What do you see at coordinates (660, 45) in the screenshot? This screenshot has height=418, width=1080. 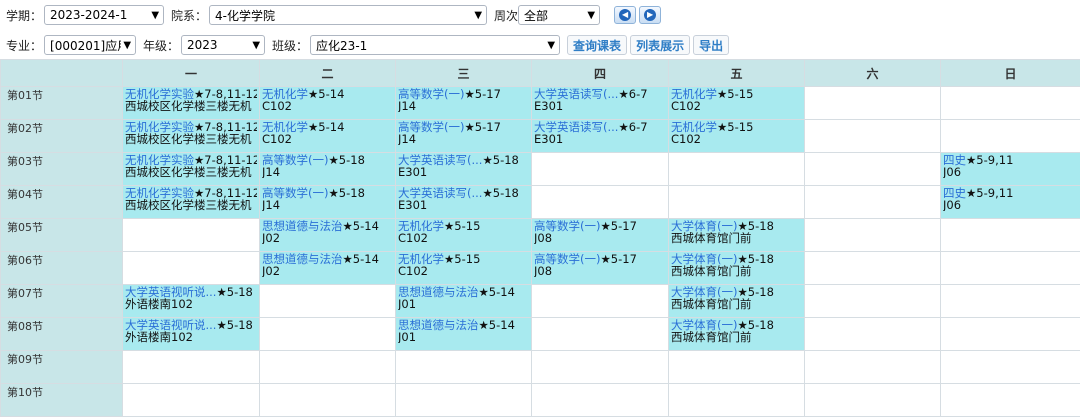 I see `list-view-button: 列表展示` at bounding box center [660, 45].